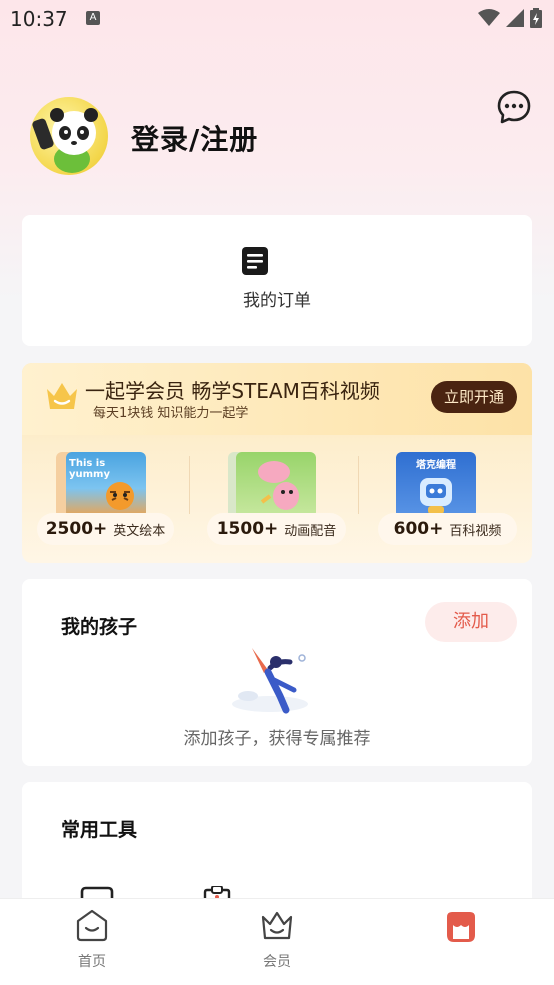 This screenshot has height=985, width=554. Describe the element at coordinates (255, 261) in the screenshot. I see `order-list-icon` at that location.